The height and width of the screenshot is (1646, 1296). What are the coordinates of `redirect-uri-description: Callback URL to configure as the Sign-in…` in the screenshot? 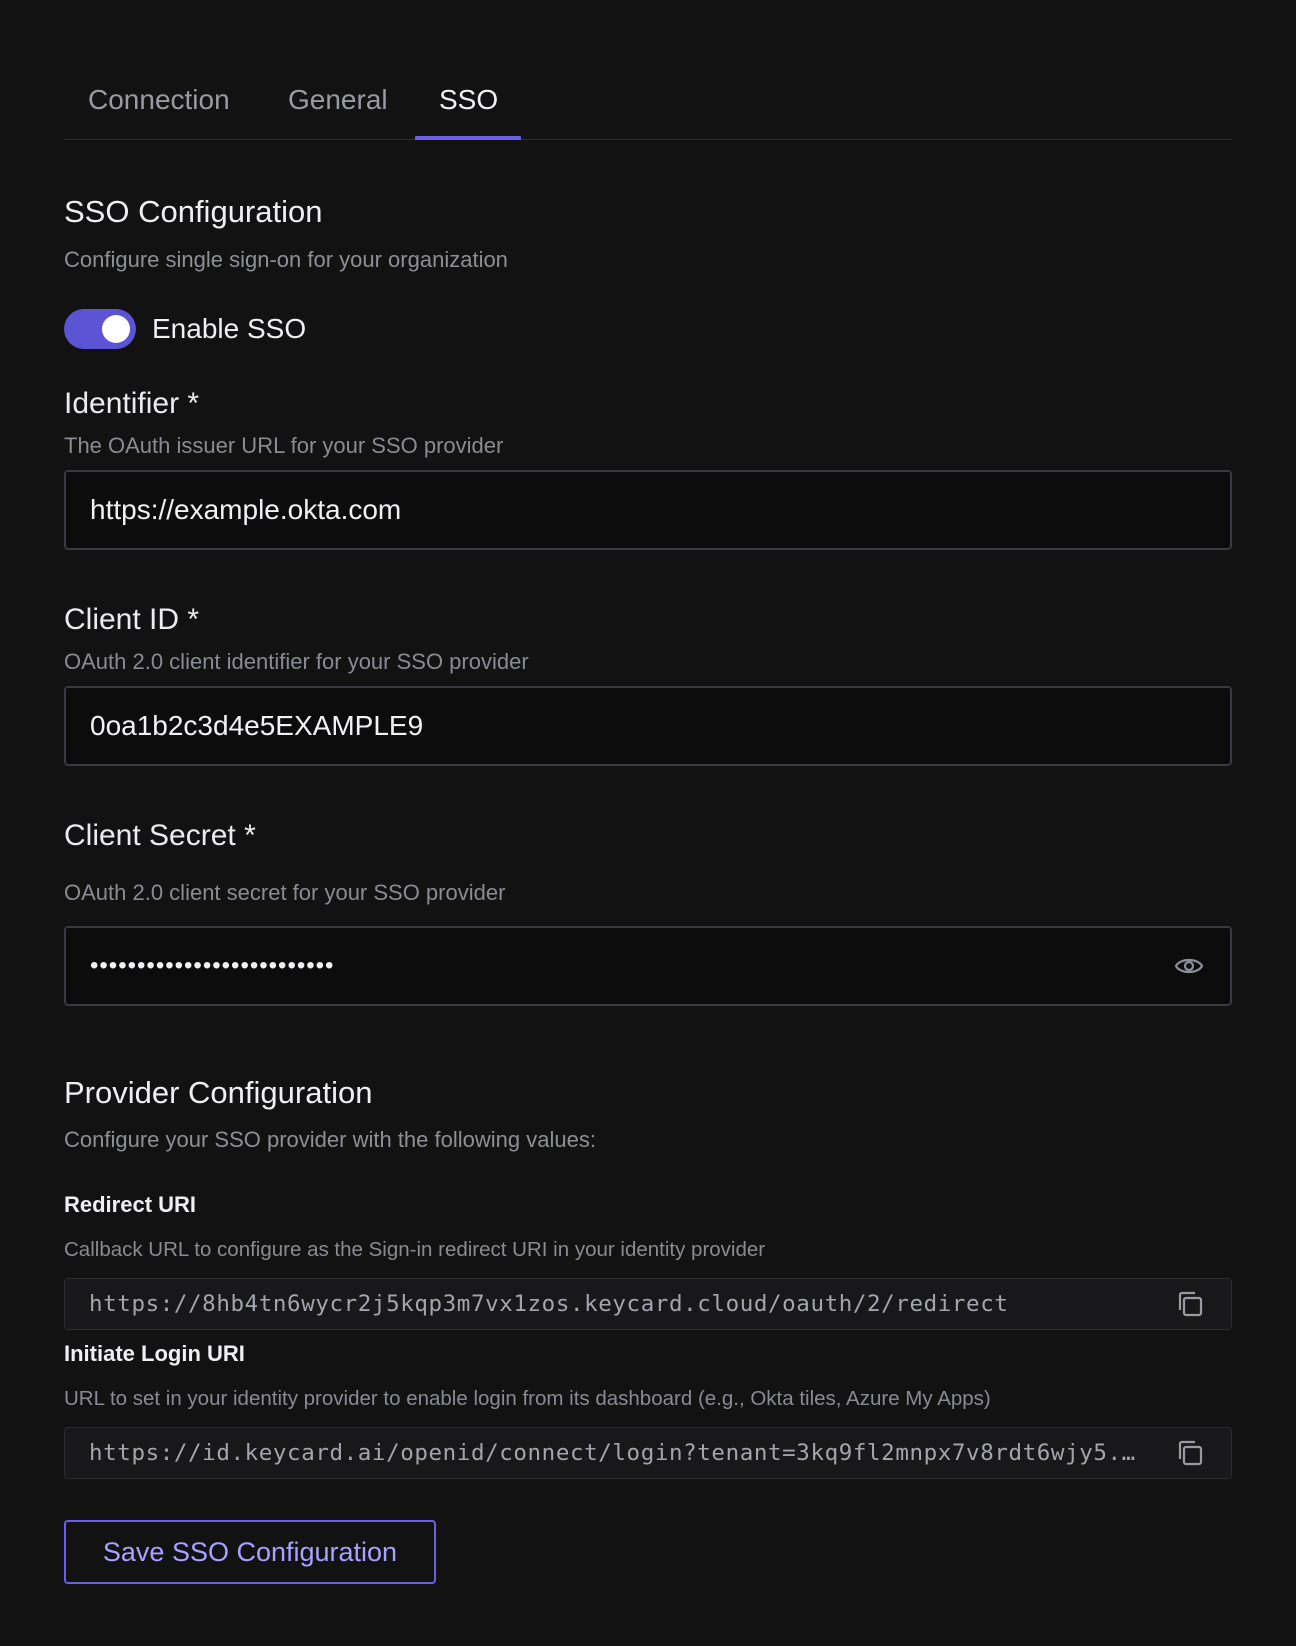 It's located at (415, 1249).